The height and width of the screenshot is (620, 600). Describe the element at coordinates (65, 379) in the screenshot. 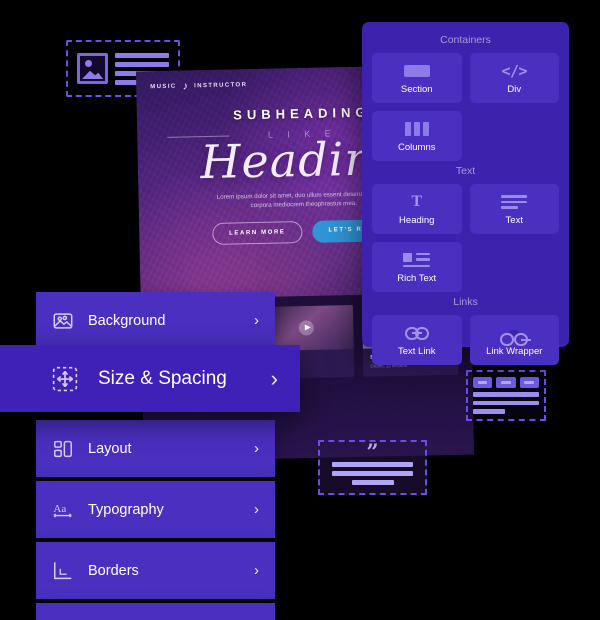

I see `move-arrows-icon` at that location.